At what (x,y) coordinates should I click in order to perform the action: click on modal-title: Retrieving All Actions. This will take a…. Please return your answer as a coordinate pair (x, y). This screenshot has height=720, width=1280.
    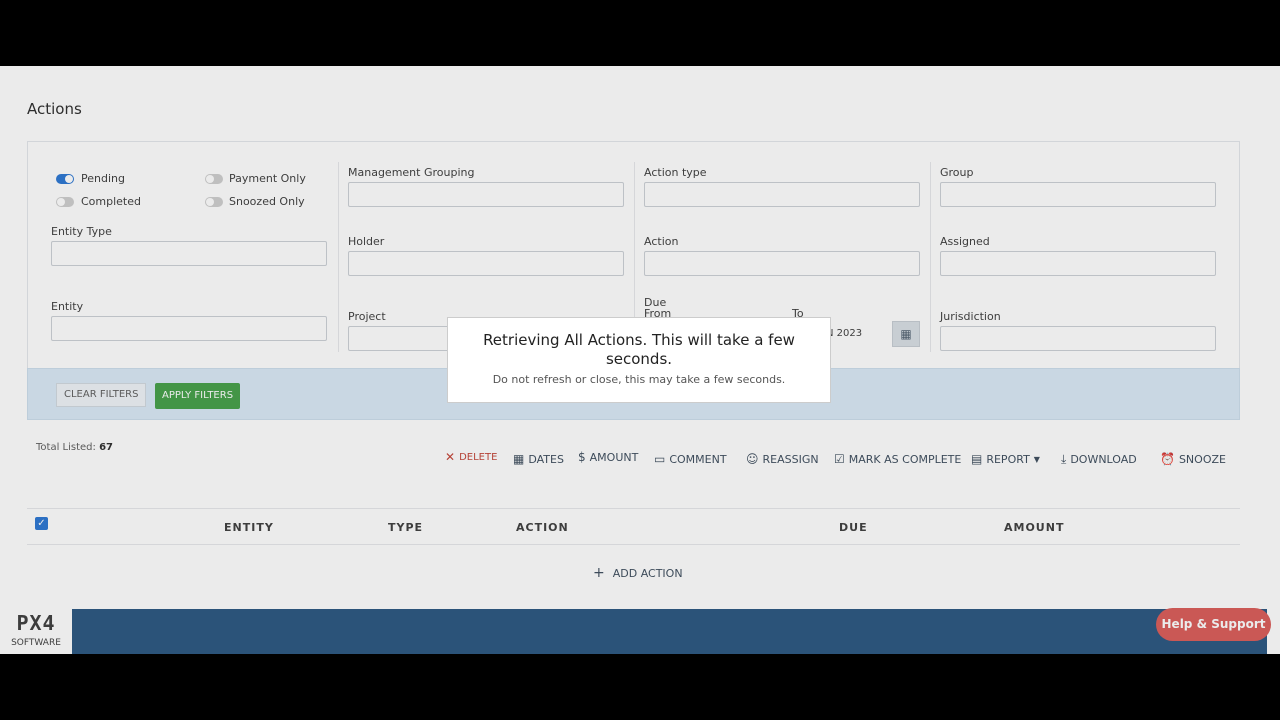
    Looking at the image, I should click on (639, 349).